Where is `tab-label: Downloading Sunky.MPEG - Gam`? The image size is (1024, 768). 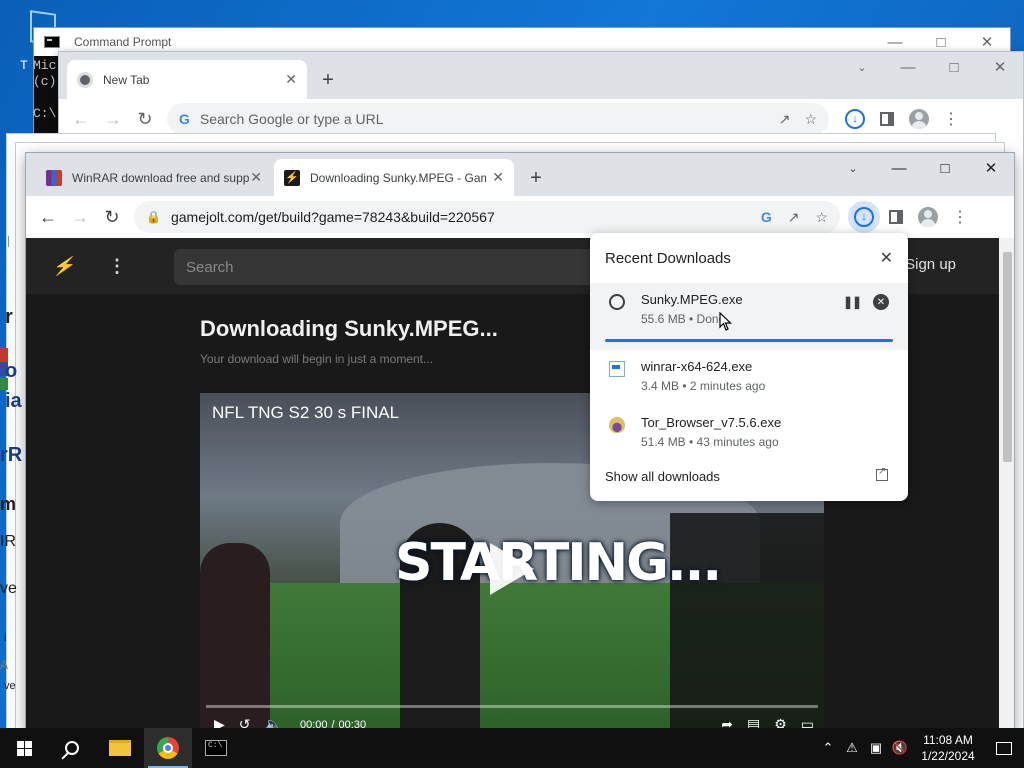 tab-label: Downloading Sunky.MPEG - Gam is located at coordinates (398, 177).